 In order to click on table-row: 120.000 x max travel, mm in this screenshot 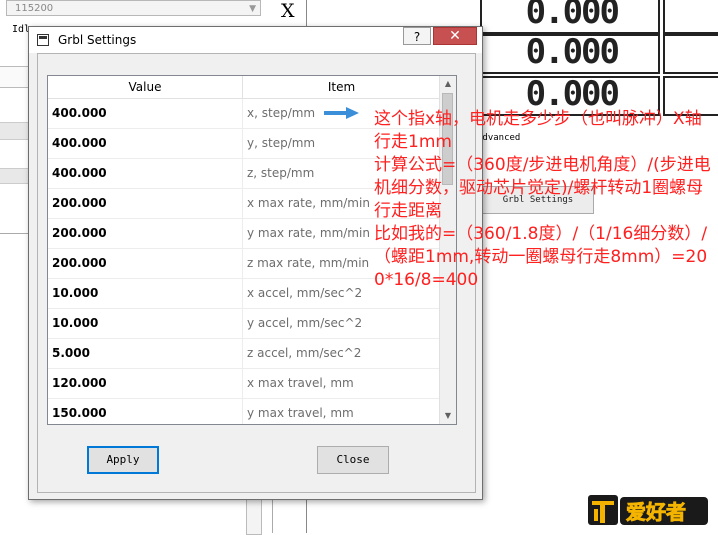, I will do `click(244, 384)`.